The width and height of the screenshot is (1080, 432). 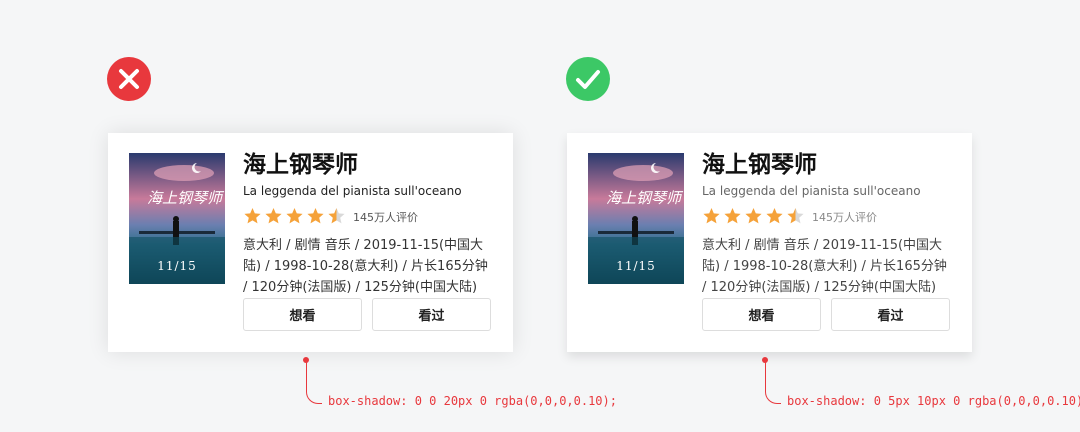 What do you see at coordinates (588, 79) in the screenshot?
I see `right-status-icon` at bounding box center [588, 79].